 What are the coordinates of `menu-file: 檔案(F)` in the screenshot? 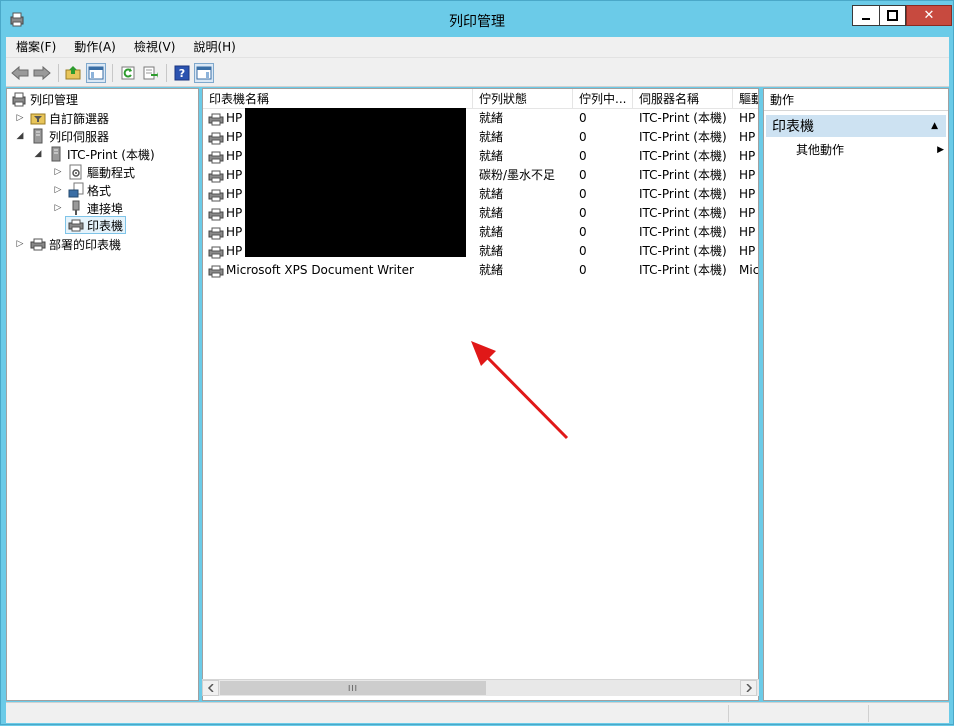 It's located at (35, 47).